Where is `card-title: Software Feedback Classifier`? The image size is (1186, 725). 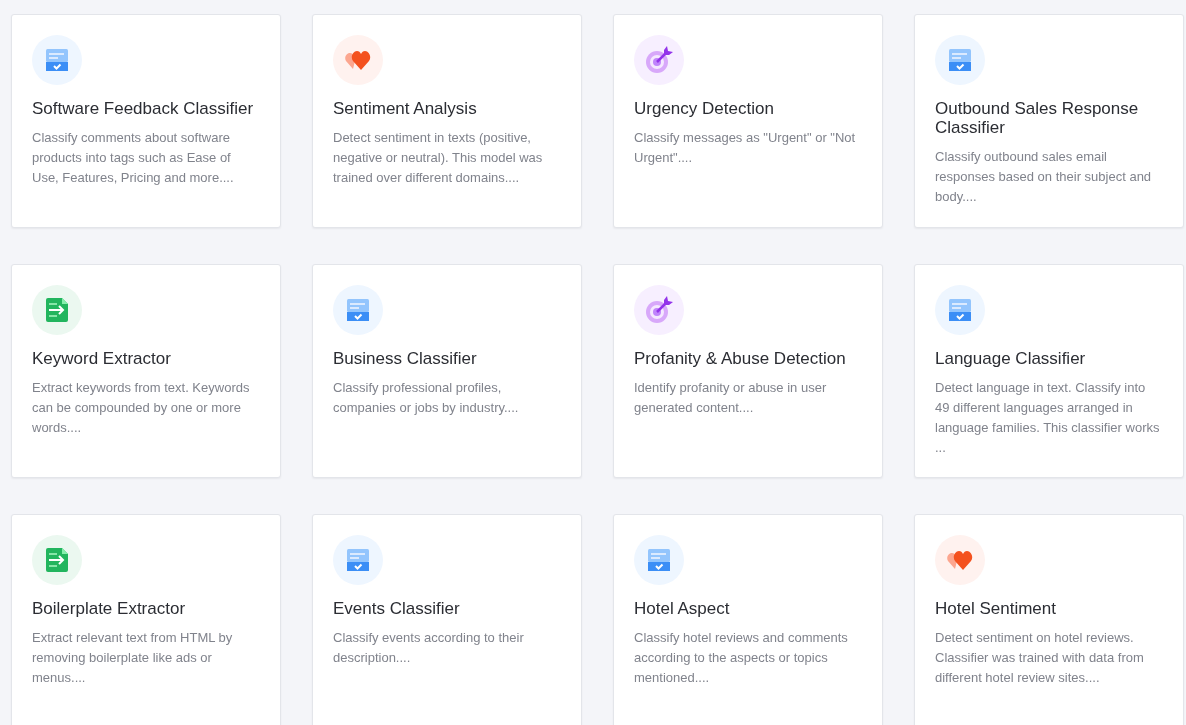 card-title: Software Feedback Classifier is located at coordinates (143, 108).